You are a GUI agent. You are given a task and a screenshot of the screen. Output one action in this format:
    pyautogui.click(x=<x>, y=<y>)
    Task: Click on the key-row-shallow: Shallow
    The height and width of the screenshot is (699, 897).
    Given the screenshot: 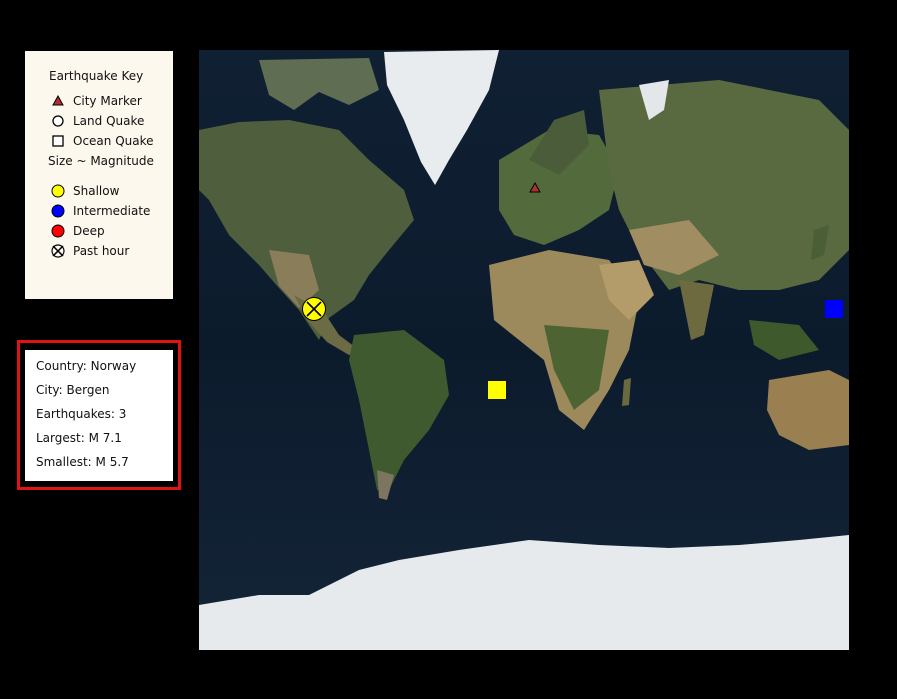 What is the action you would take?
    pyautogui.click(x=85, y=191)
    